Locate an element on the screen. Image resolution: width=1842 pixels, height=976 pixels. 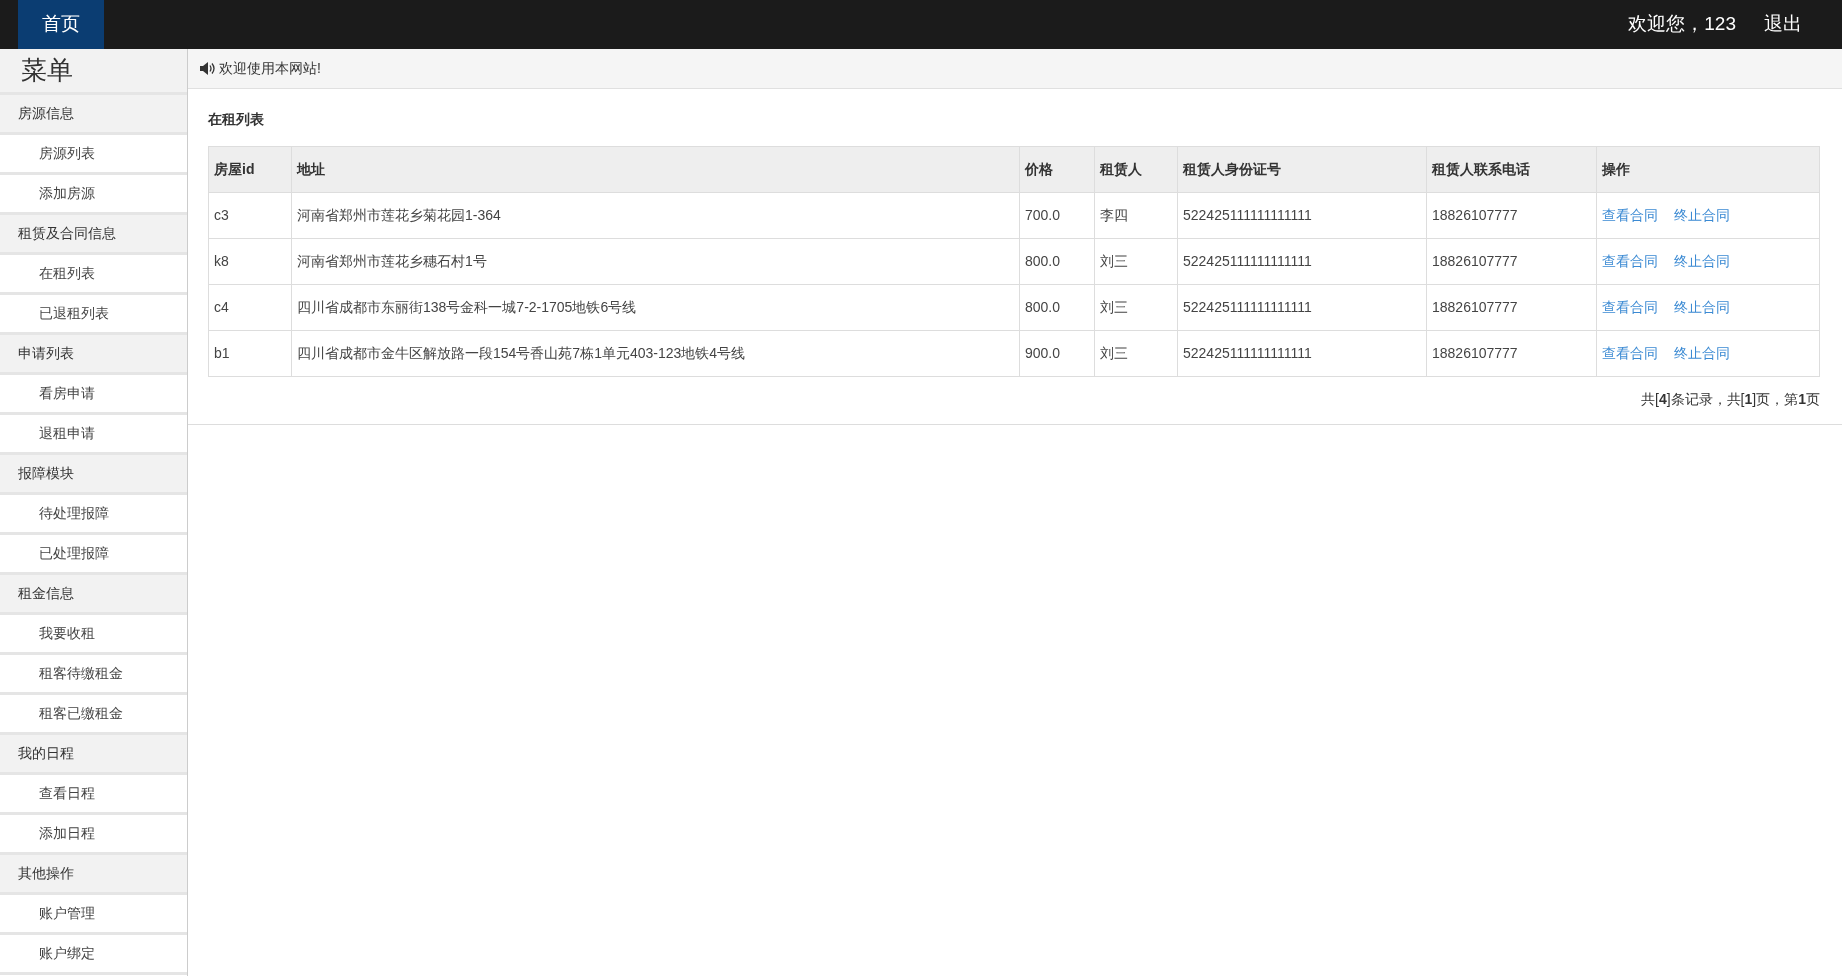
table-cell: 四川省成都市金牛区解放路一段154号香山苑7栋1单元403-123地铁4号线 is located at coordinates (655, 353).